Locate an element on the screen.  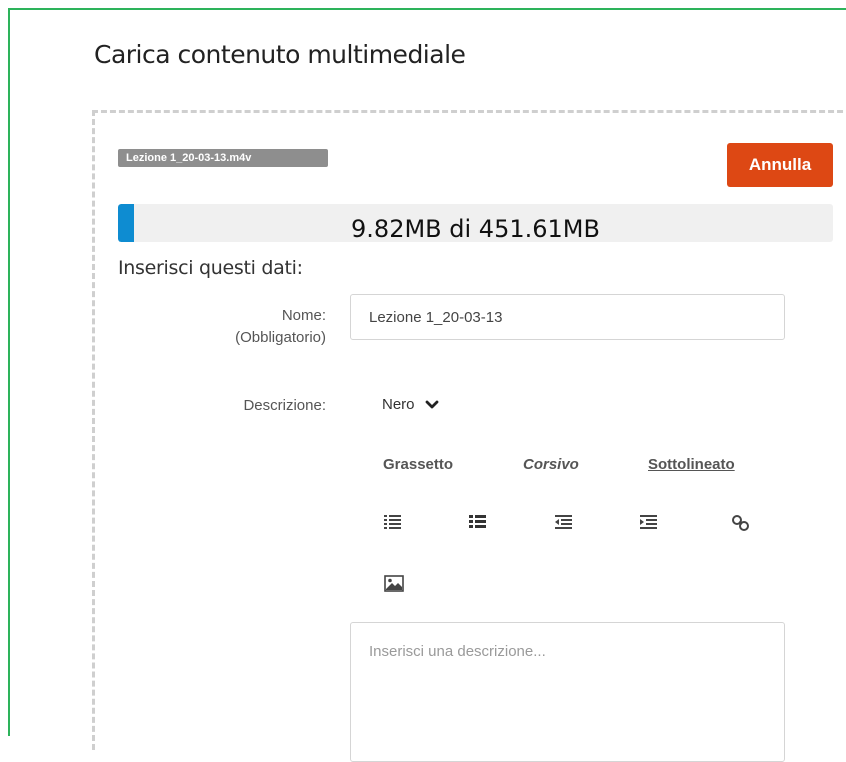
progress-text: 9.82MB di 451.61MB is located at coordinates (475, 228).